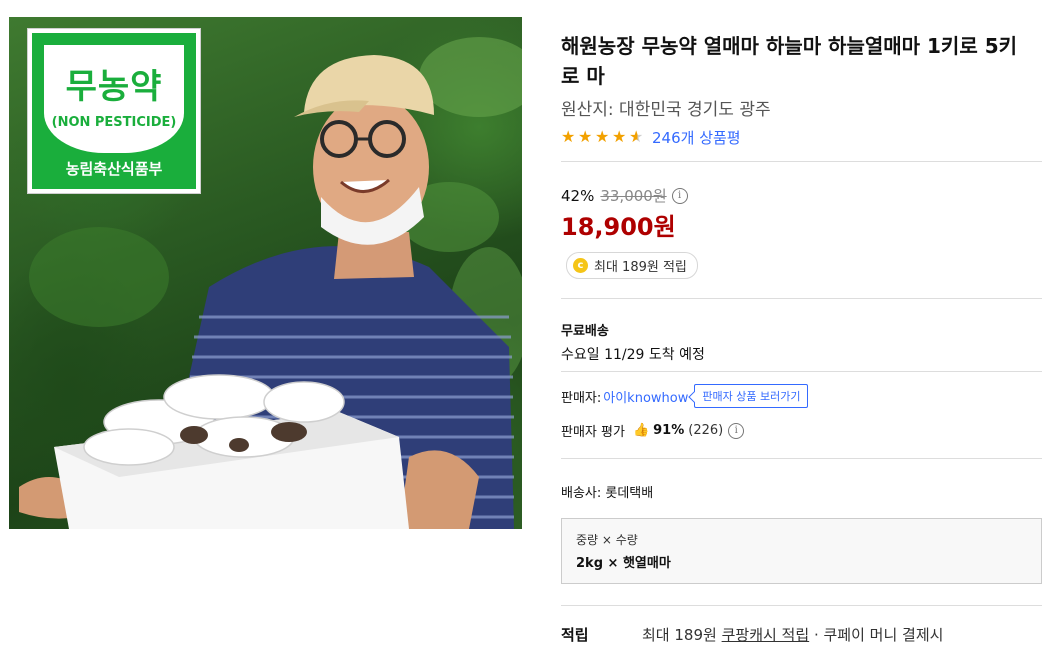 The width and height of the screenshot is (1042, 658). Describe the element at coordinates (669, 430) in the screenshot. I see `seller-rating-percent: 91%` at that location.